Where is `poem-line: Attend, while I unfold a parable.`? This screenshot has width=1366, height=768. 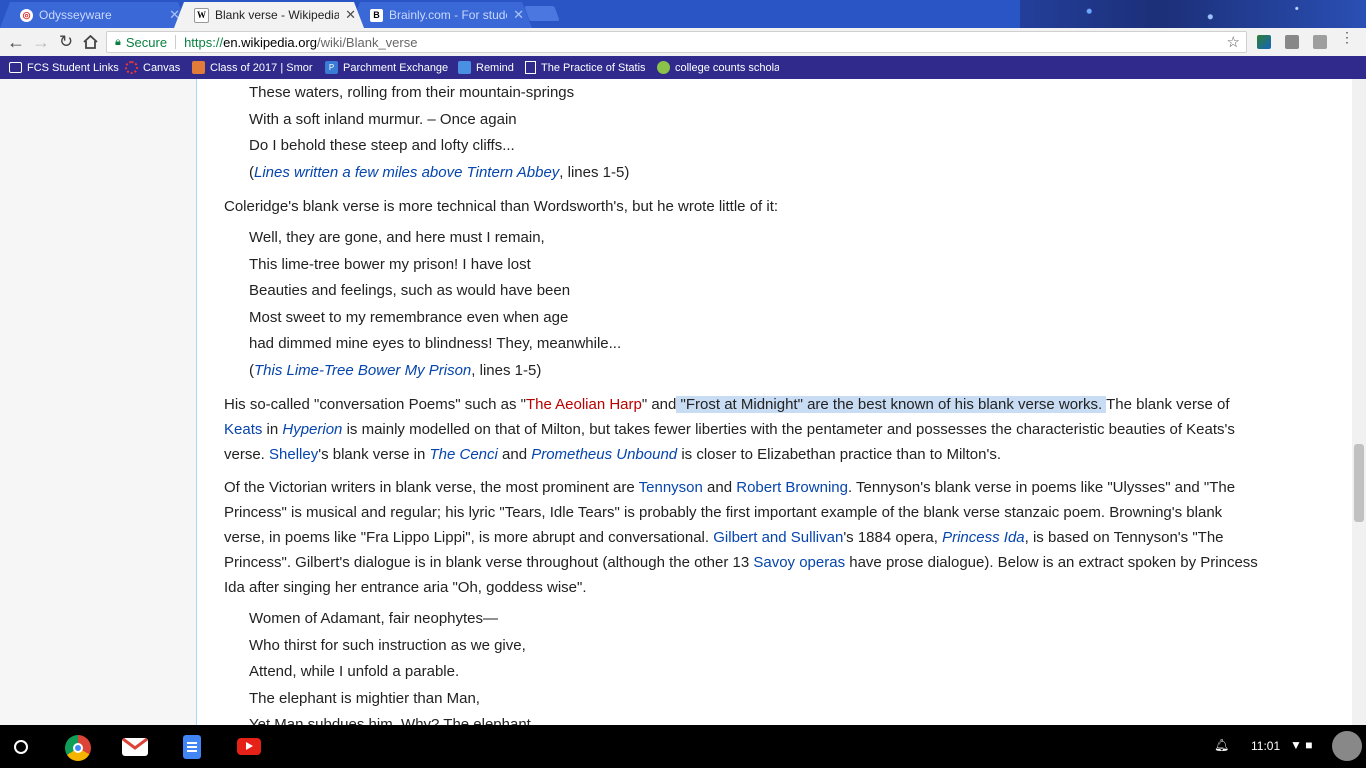
poem-line: Attend, while I unfold a parable. is located at coordinates (354, 671).